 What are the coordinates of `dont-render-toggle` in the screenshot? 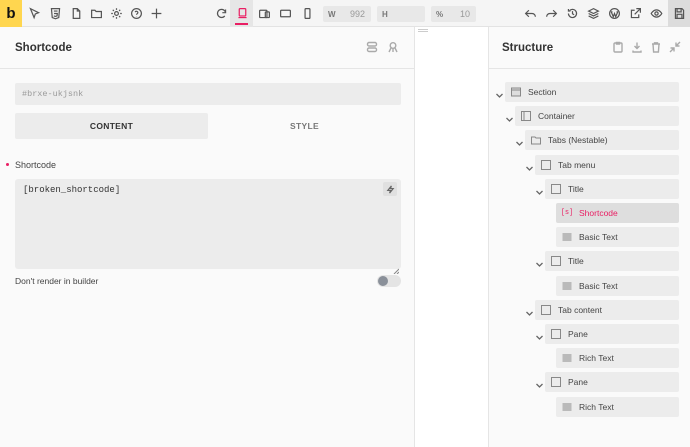 It's located at (389, 281).